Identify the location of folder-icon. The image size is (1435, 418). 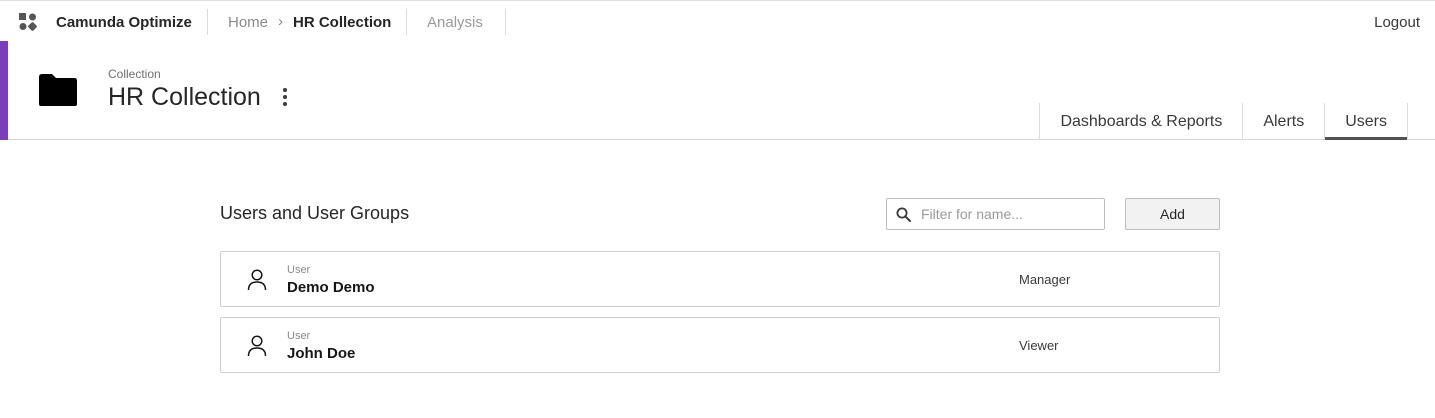
(58, 90).